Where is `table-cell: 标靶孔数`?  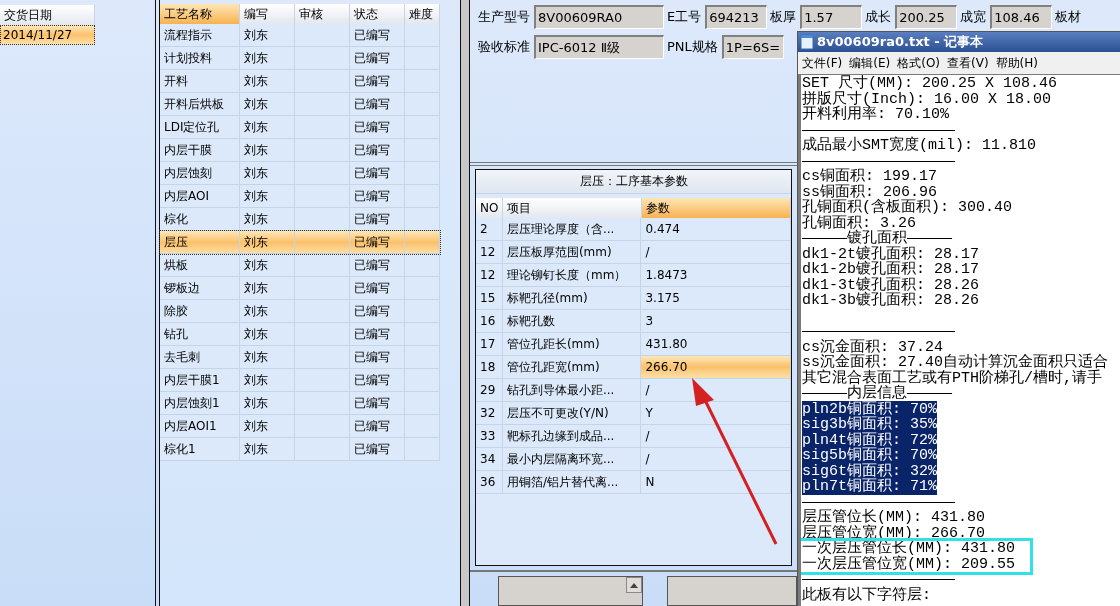
table-cell: 标靶孔数 is located at coordinates (572, 321).